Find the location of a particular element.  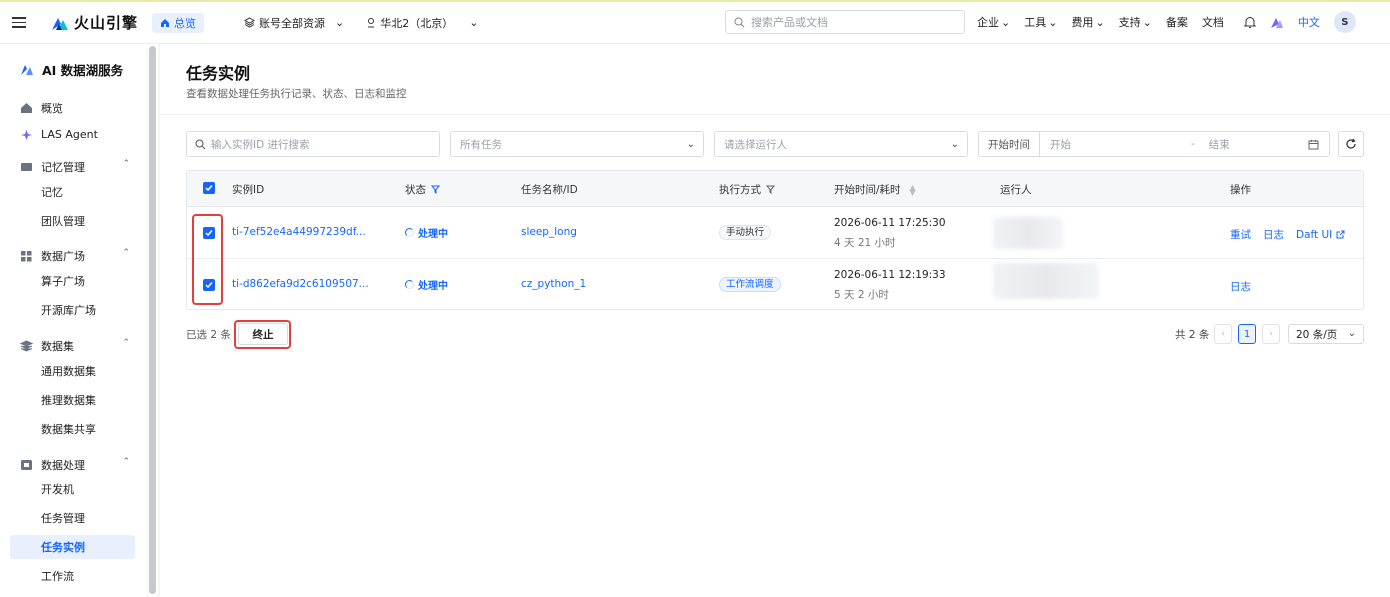

account-scope-select: 账号全部资源 ⌄ is located at coordinates (294, 23).